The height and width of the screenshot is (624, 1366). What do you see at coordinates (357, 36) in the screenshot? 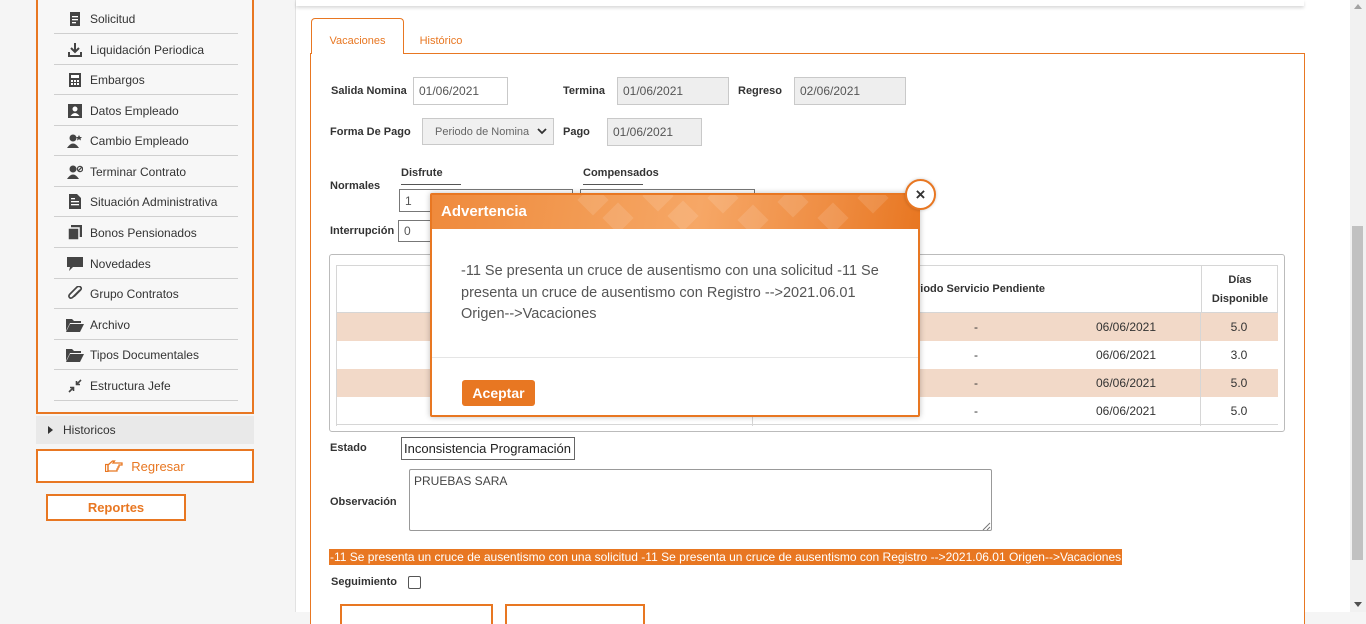
I see `tab-vacaciones: Vacaciones` at bounding box center [357, 36].